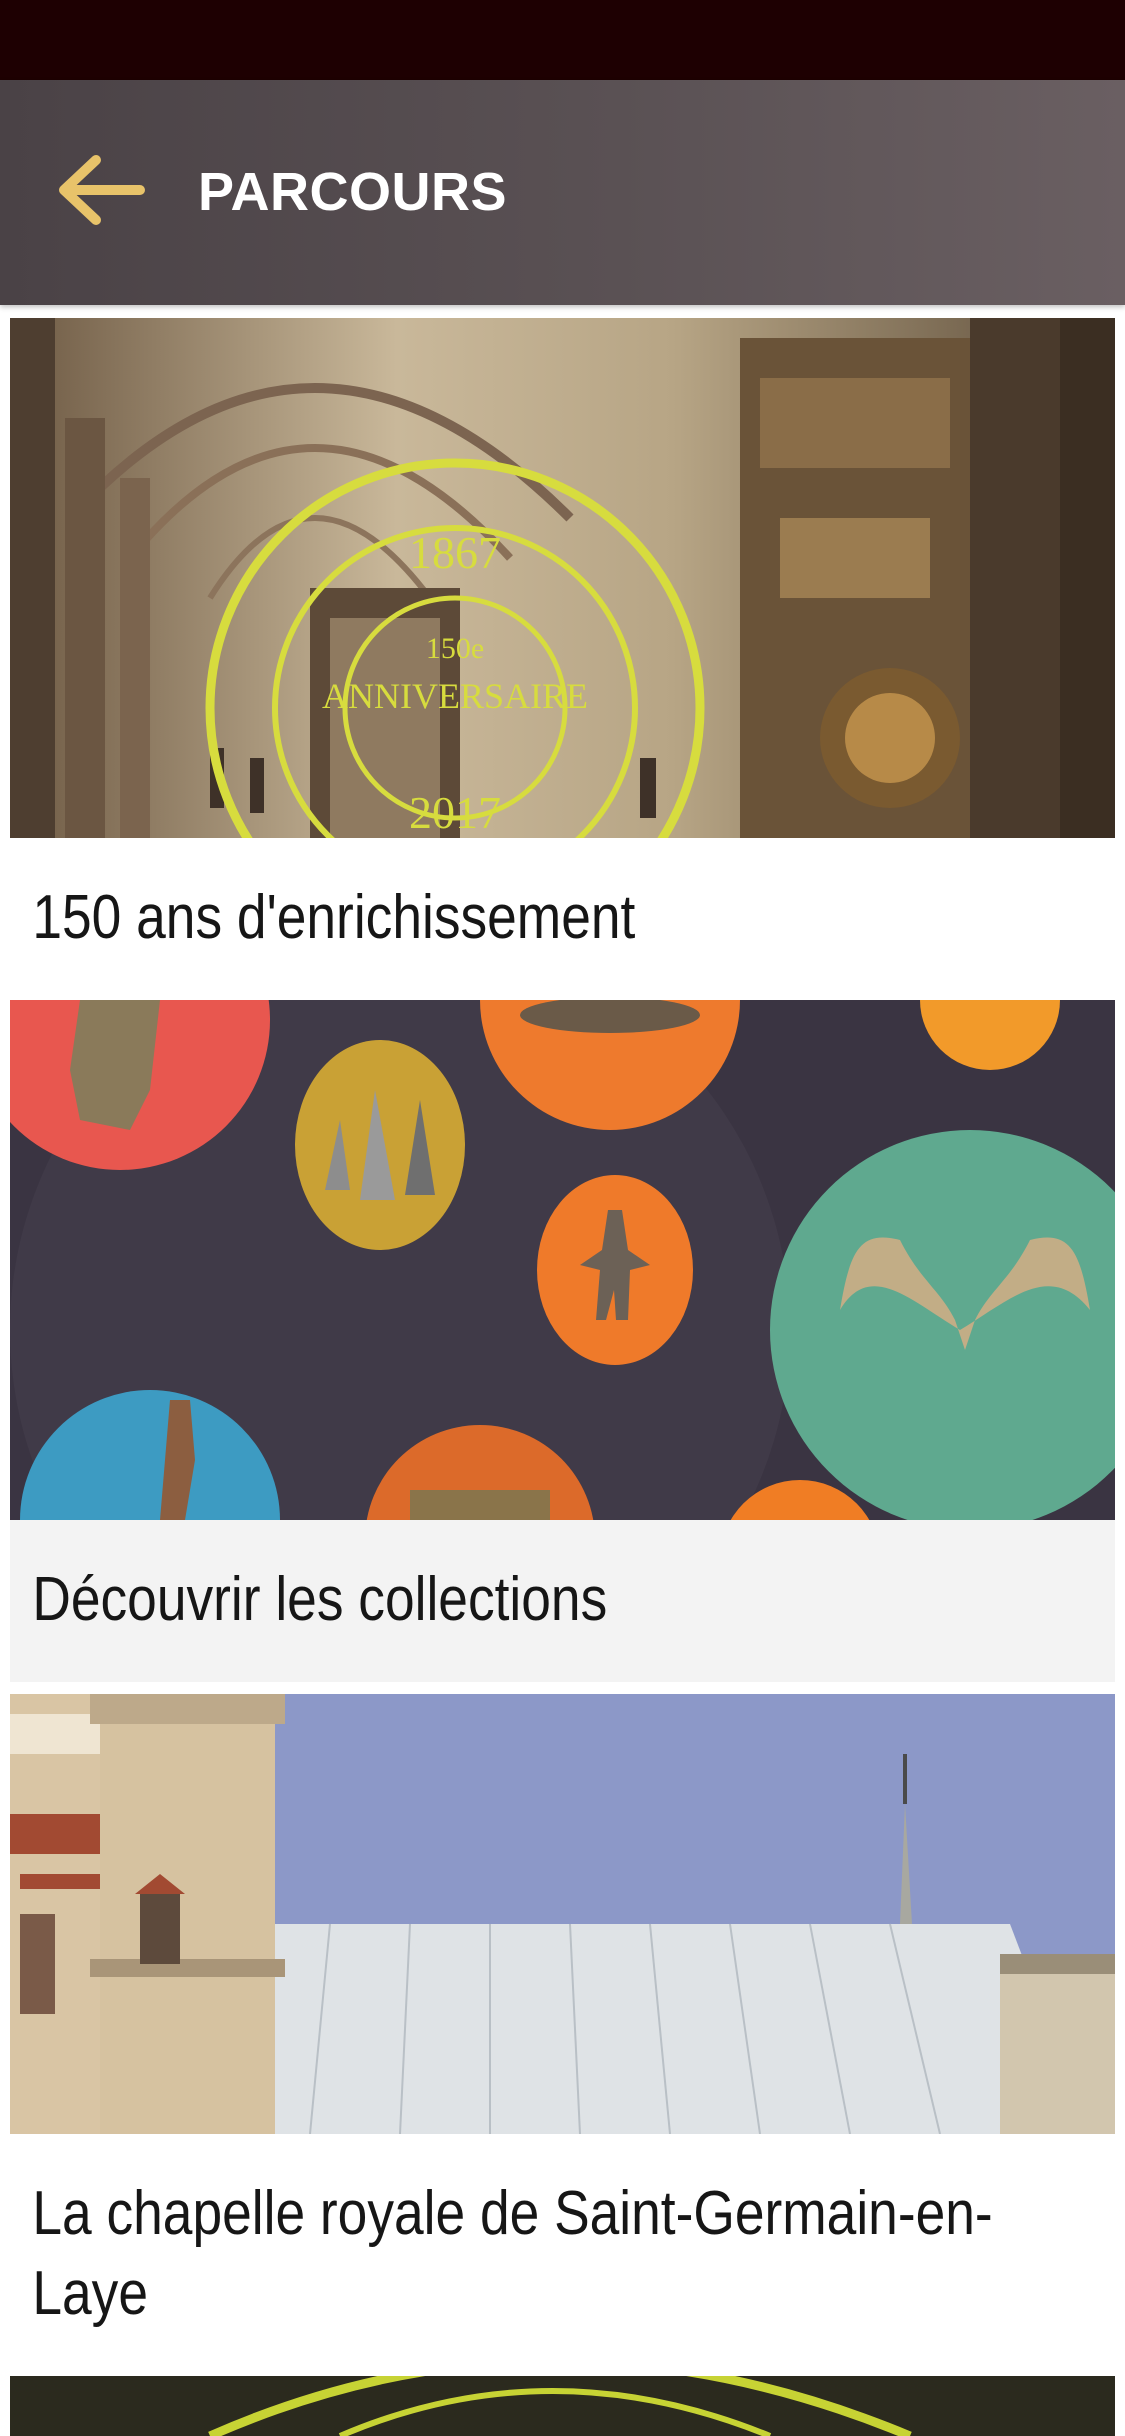 The image size is (1125, 2436). What do you see at coordinates (455, 552) in the screenshot?
I see `seal-year-start: 1867` at bounding box center [455, 552].